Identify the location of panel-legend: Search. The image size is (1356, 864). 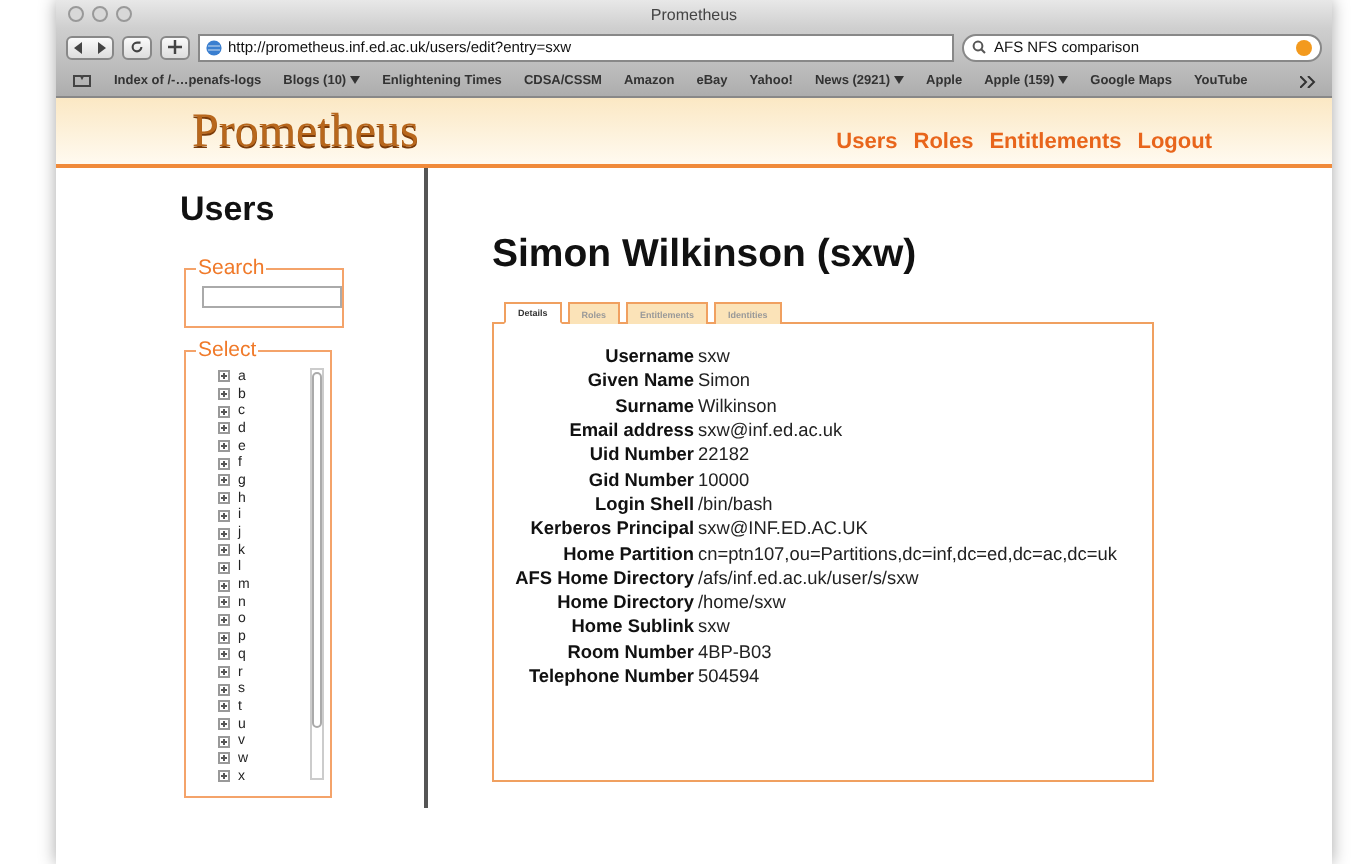
(231, 268).